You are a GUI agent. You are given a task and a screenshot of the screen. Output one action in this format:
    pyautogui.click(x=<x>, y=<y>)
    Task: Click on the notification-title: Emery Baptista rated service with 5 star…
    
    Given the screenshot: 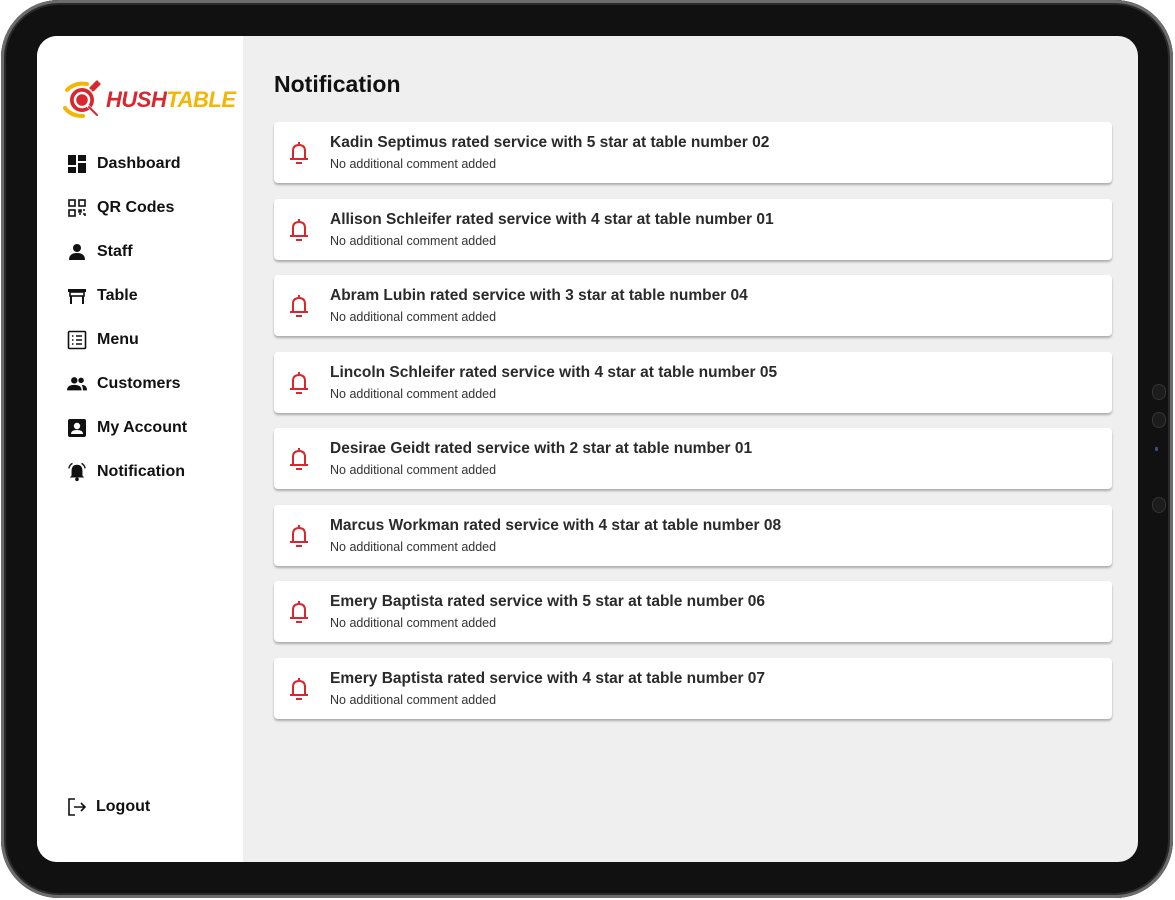 What is the action you would take?
    pyautogui.click(x=548, y=601)
    